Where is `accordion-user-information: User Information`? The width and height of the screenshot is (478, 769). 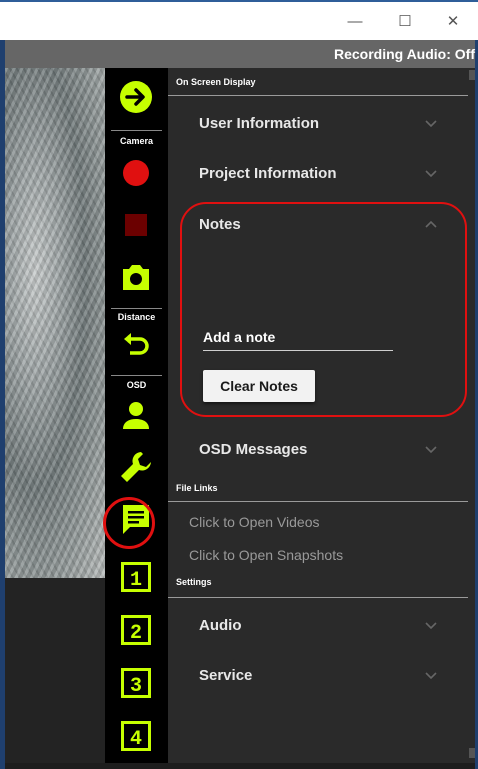 accordion-user-information: User Information is located at coordinates (324, 124).